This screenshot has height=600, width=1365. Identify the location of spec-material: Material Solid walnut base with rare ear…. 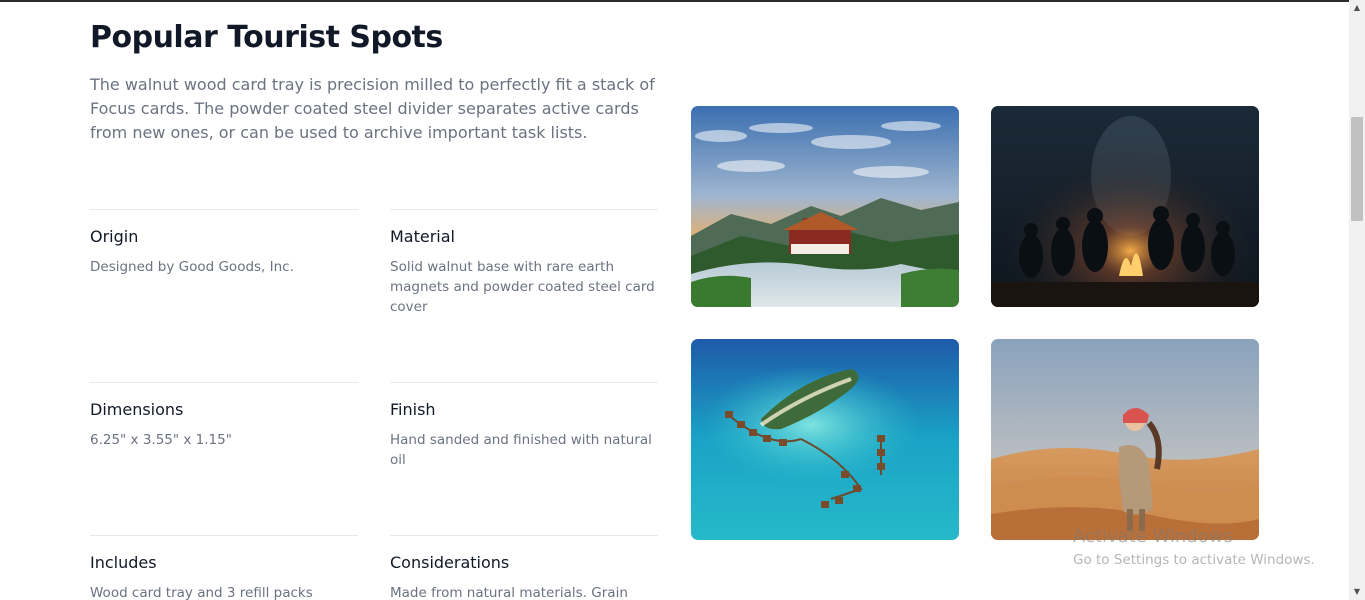
(524, 263).